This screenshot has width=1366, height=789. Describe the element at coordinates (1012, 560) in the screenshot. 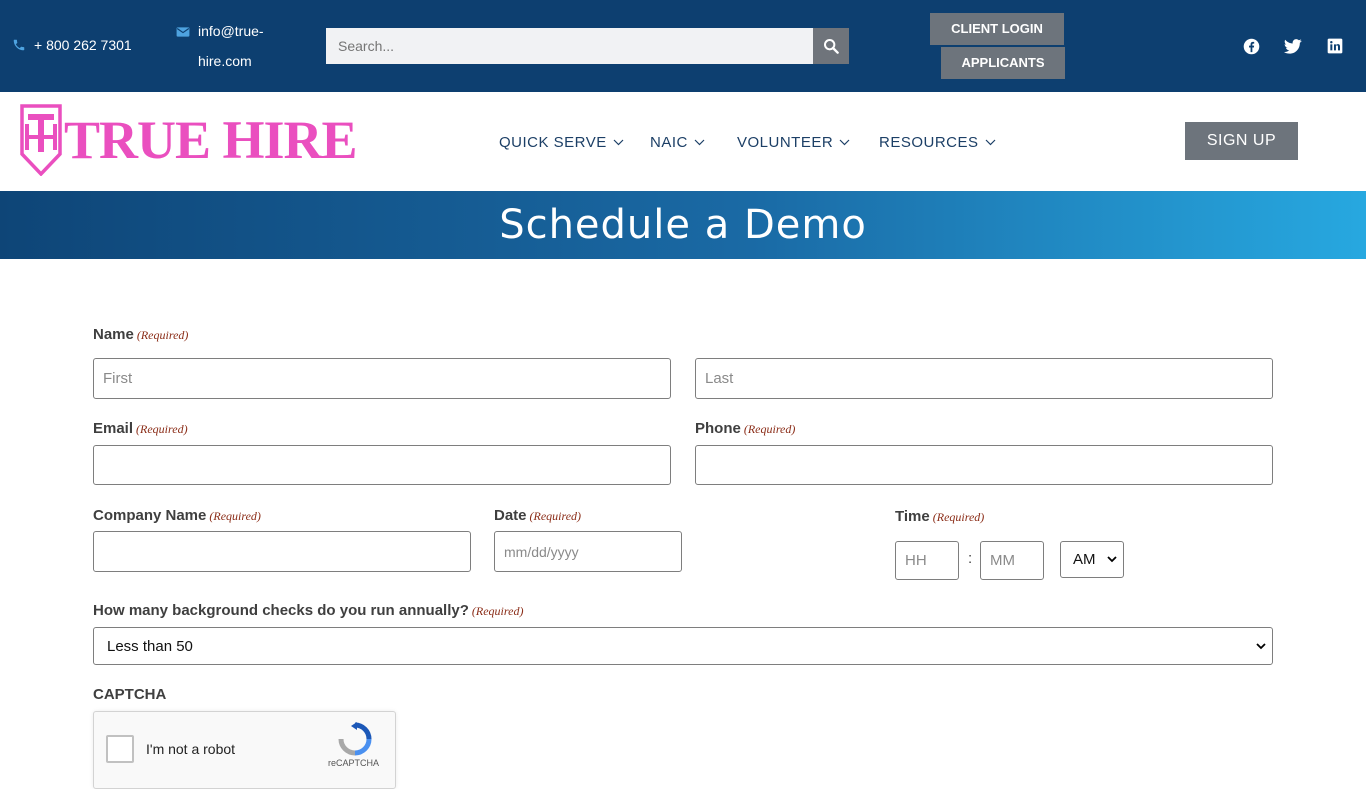

I see `minute-input` at that location.